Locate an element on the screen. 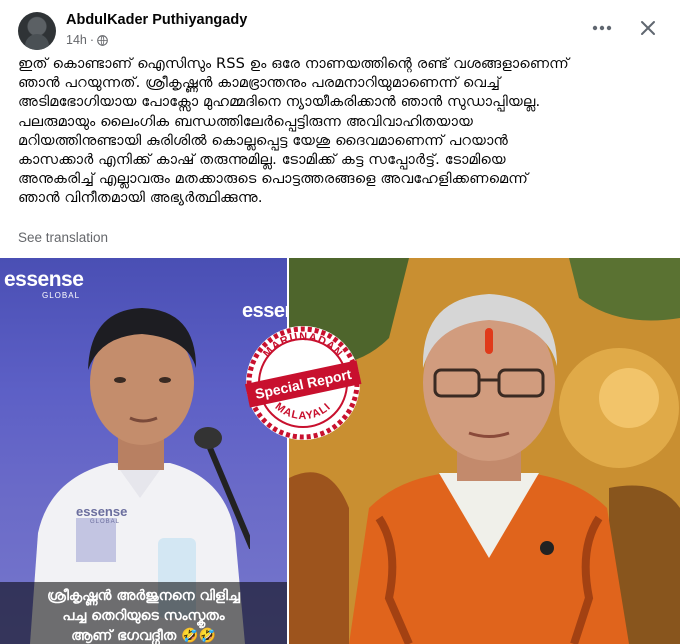 The image size is (680, 644). close-icon is located at coordinates (648, 28).